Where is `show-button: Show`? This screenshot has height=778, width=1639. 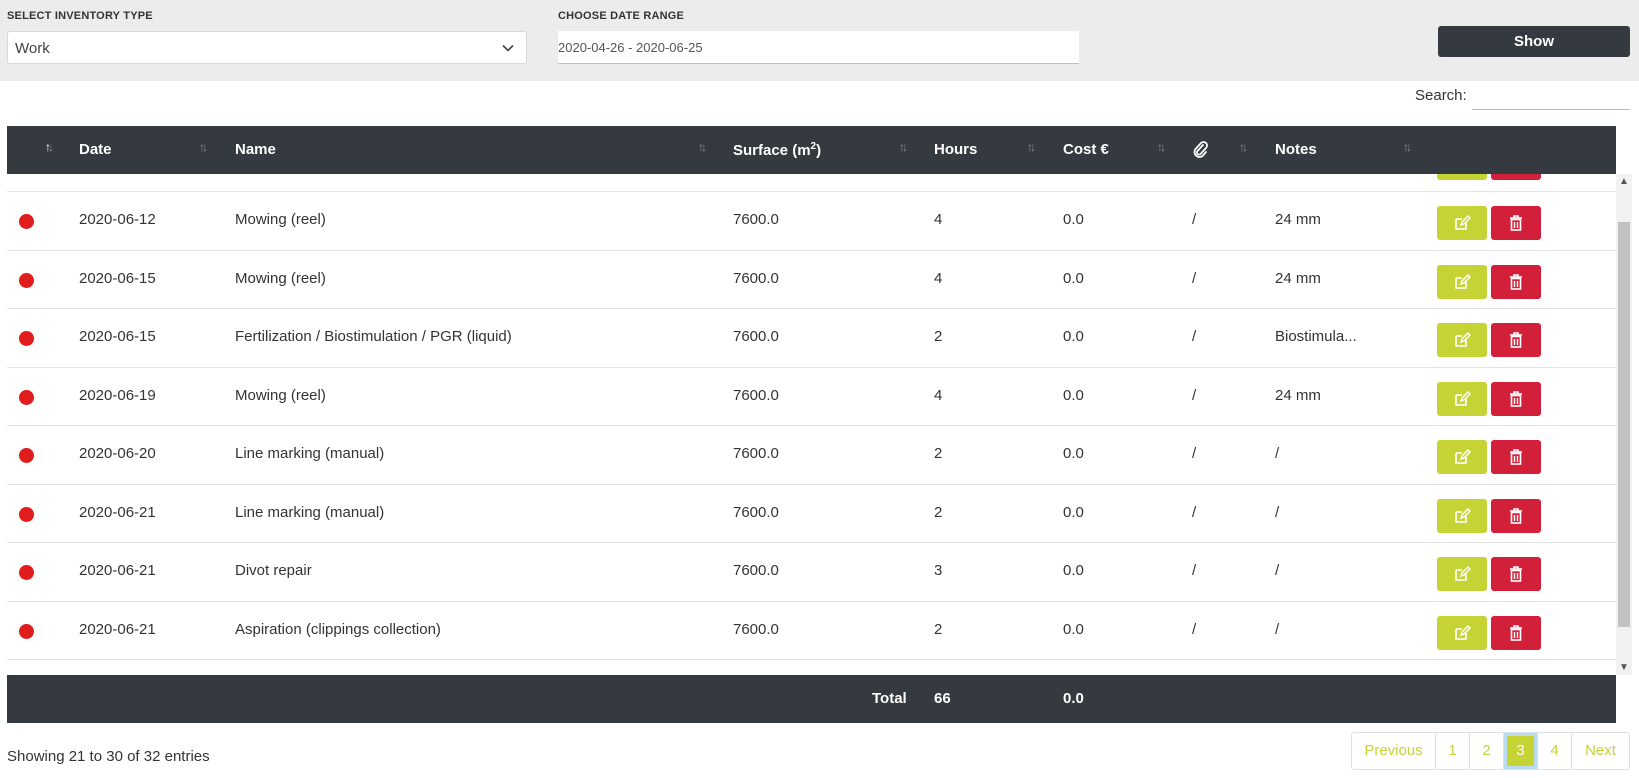 show-button: Show is located at coordinates (1534, 41).